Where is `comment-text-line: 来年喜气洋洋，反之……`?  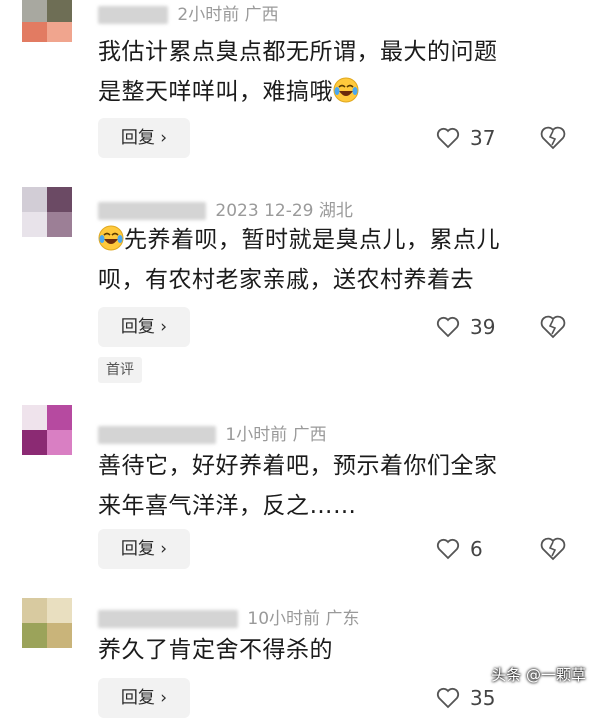 comment-text-line: 来年喜气洋洋，反之…… is located at coordinates (227, 506).